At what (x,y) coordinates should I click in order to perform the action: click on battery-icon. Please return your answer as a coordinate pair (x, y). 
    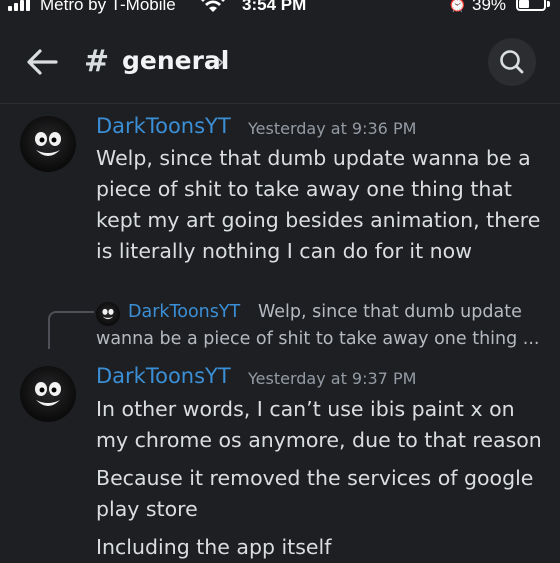
    Looking at the image, I should click on (531, 5).